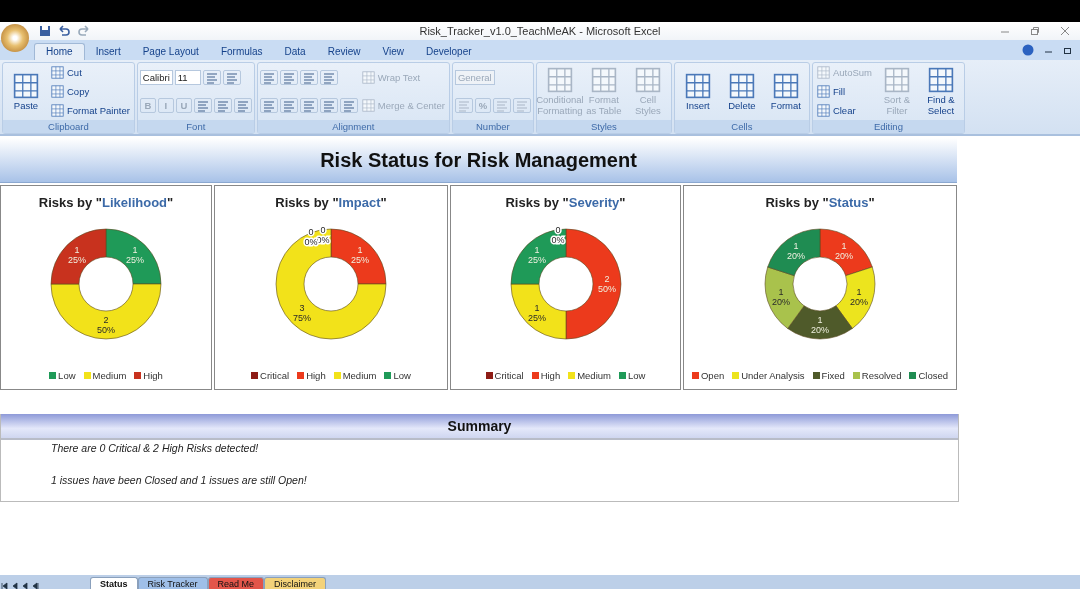 The image size is (1080, 589). I want to click on chart-title: Risks by "Likelihood", so click(106, 202).